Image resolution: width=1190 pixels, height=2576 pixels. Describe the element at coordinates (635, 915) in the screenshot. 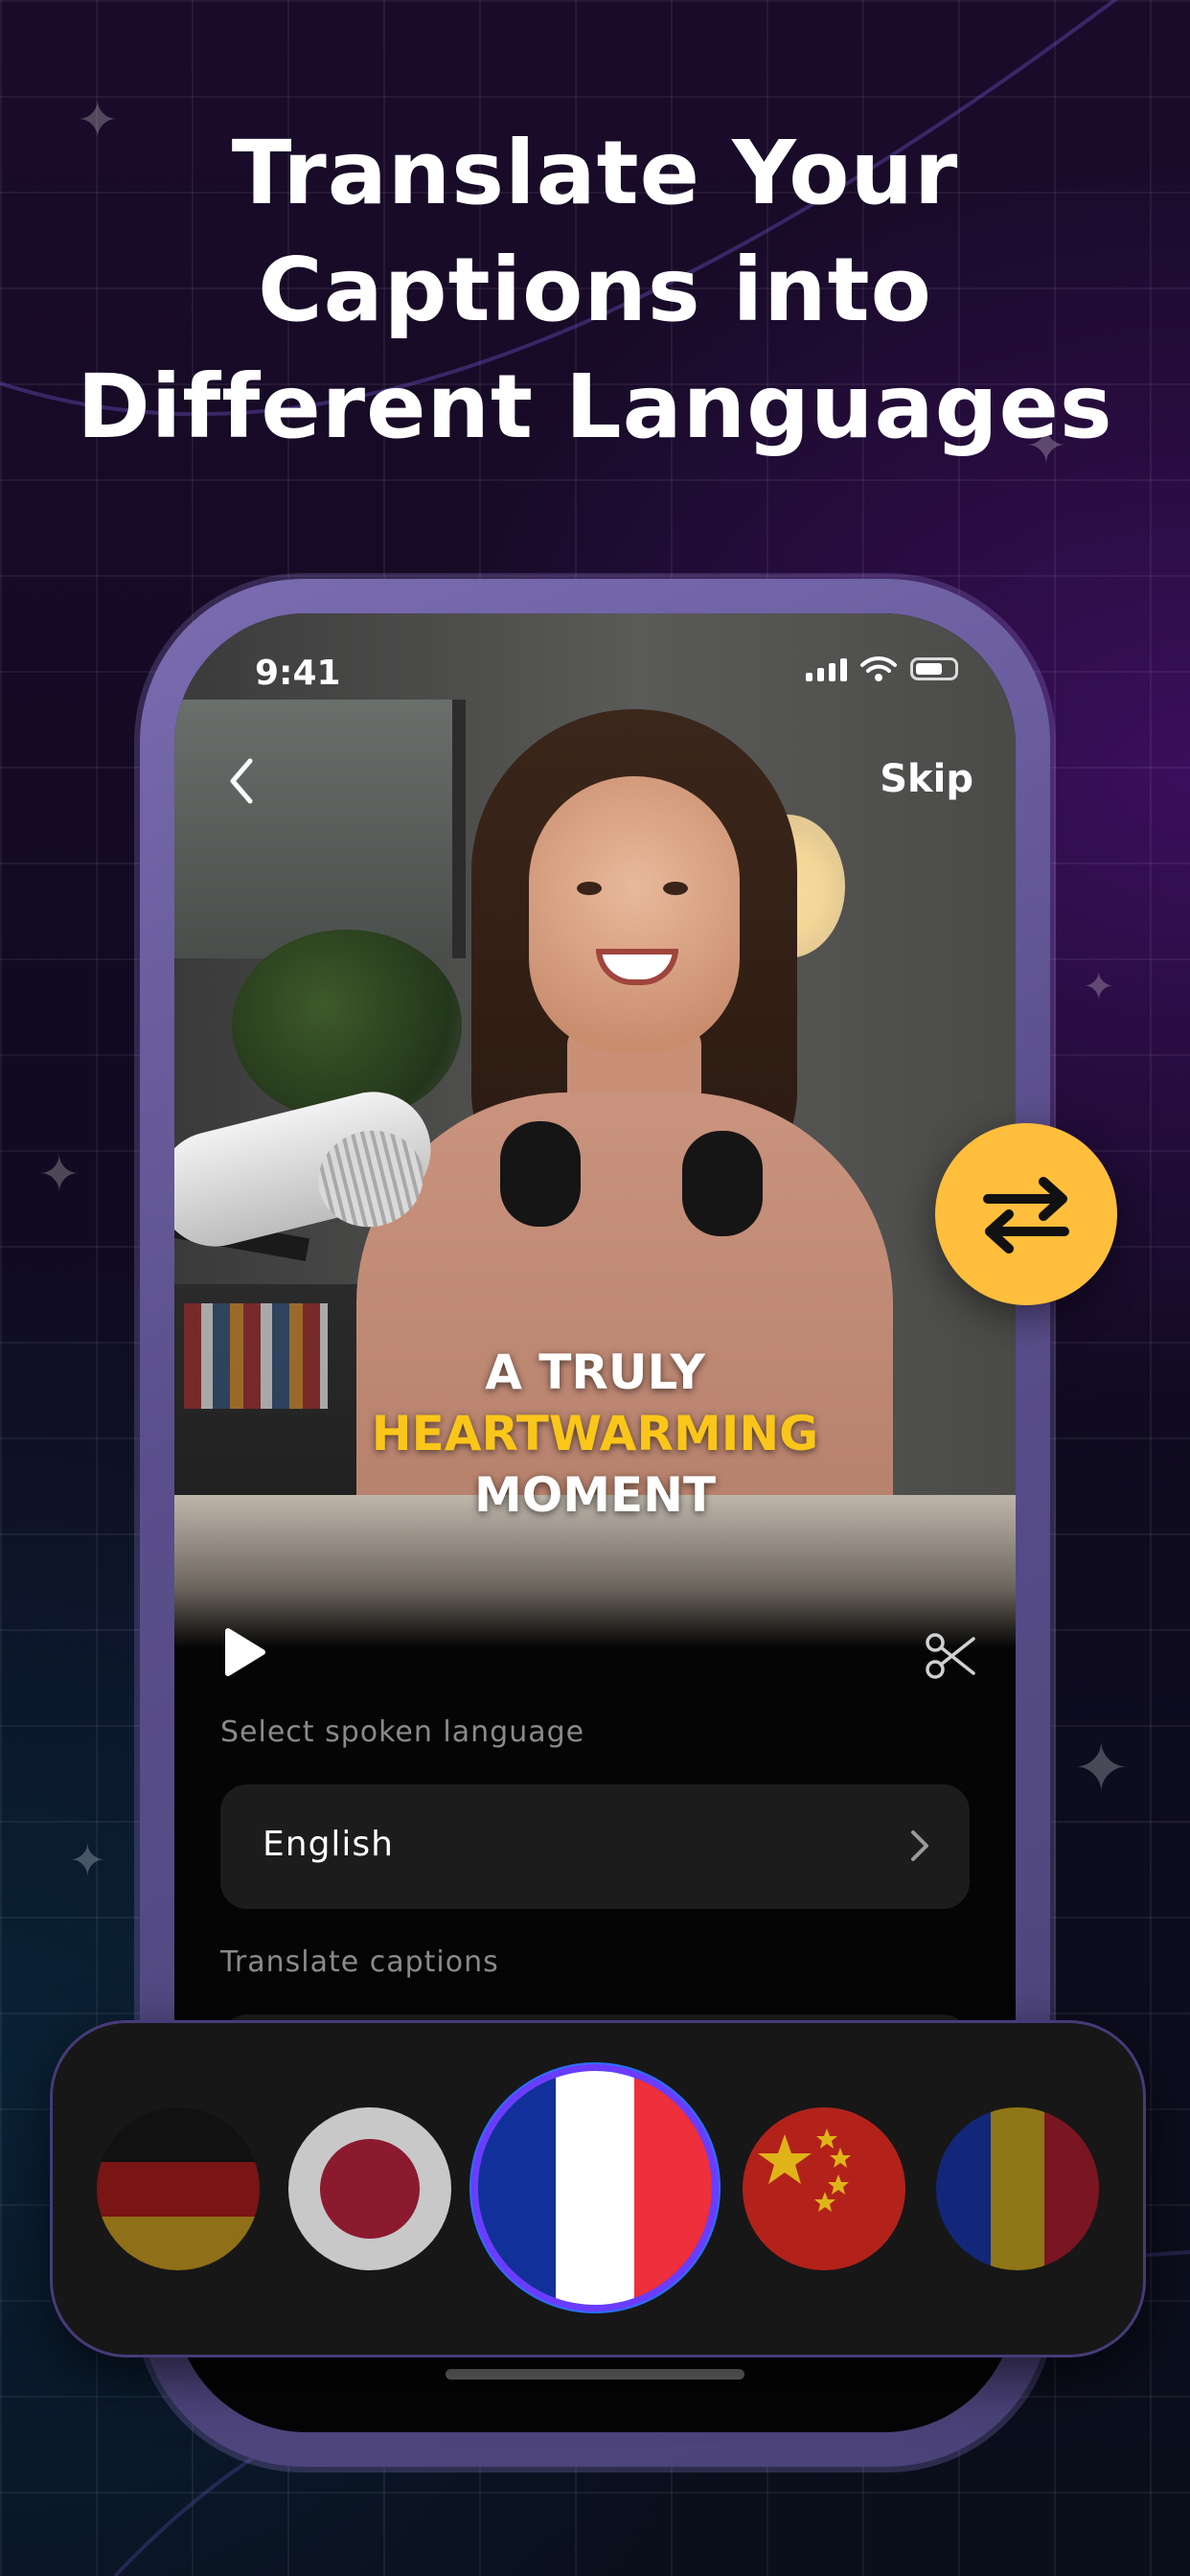

I see `presenter-face` at that location.